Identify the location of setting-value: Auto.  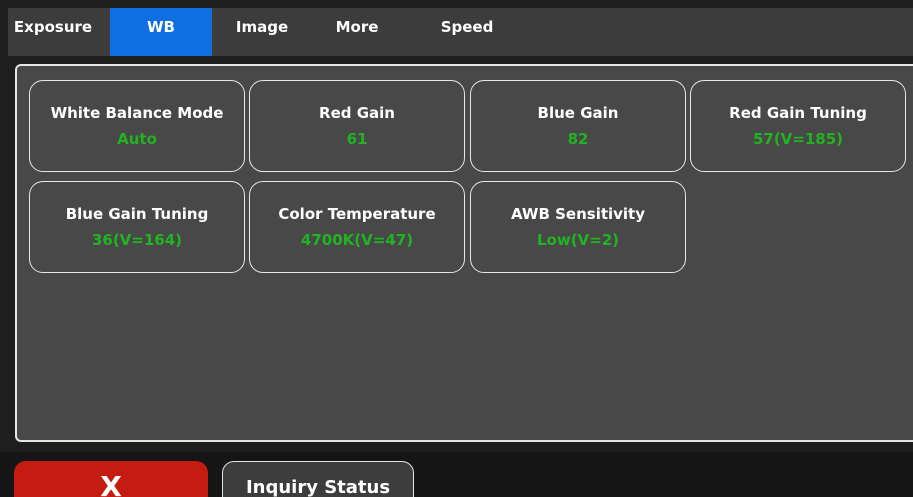
(137, 139).